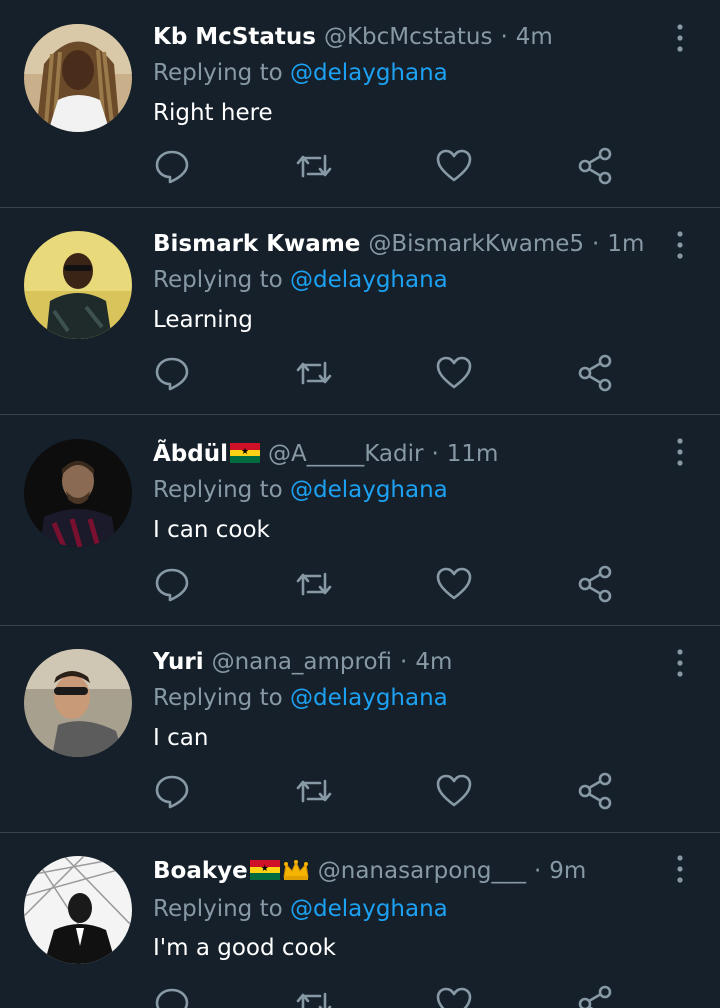  Describe the element at coordinates (408, 37) in the screenshot. I see `author-handle: @KbcMcstatus` at that location.